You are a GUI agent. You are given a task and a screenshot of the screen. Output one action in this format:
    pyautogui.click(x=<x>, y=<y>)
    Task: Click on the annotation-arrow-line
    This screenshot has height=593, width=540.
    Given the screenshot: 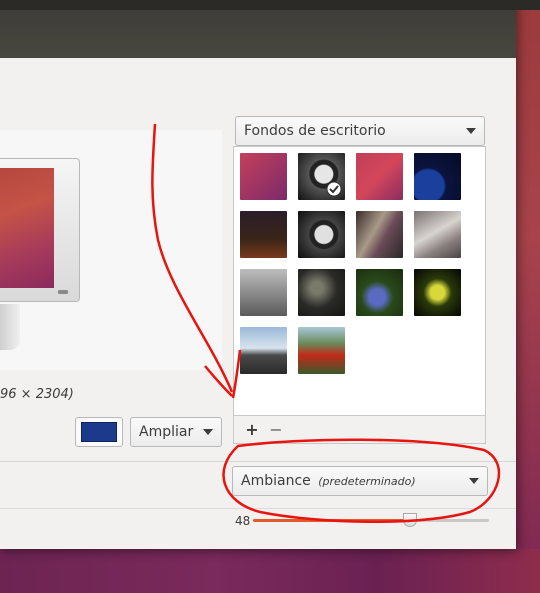 What is the action you would take?
    pyautogui.click(x=192, y=258)
    